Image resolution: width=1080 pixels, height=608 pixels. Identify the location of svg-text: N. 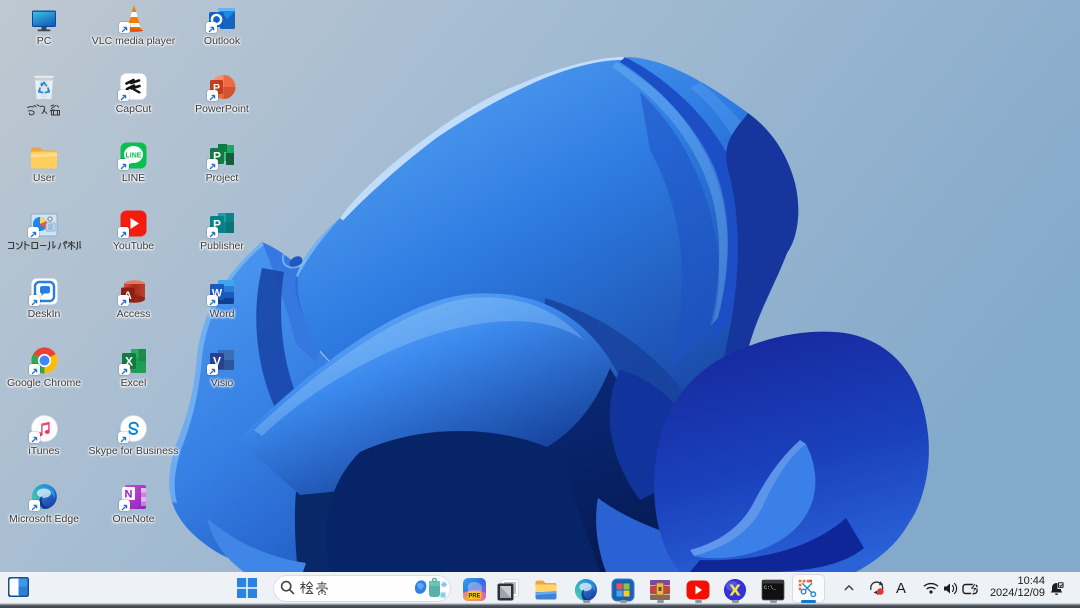
(128, 495).